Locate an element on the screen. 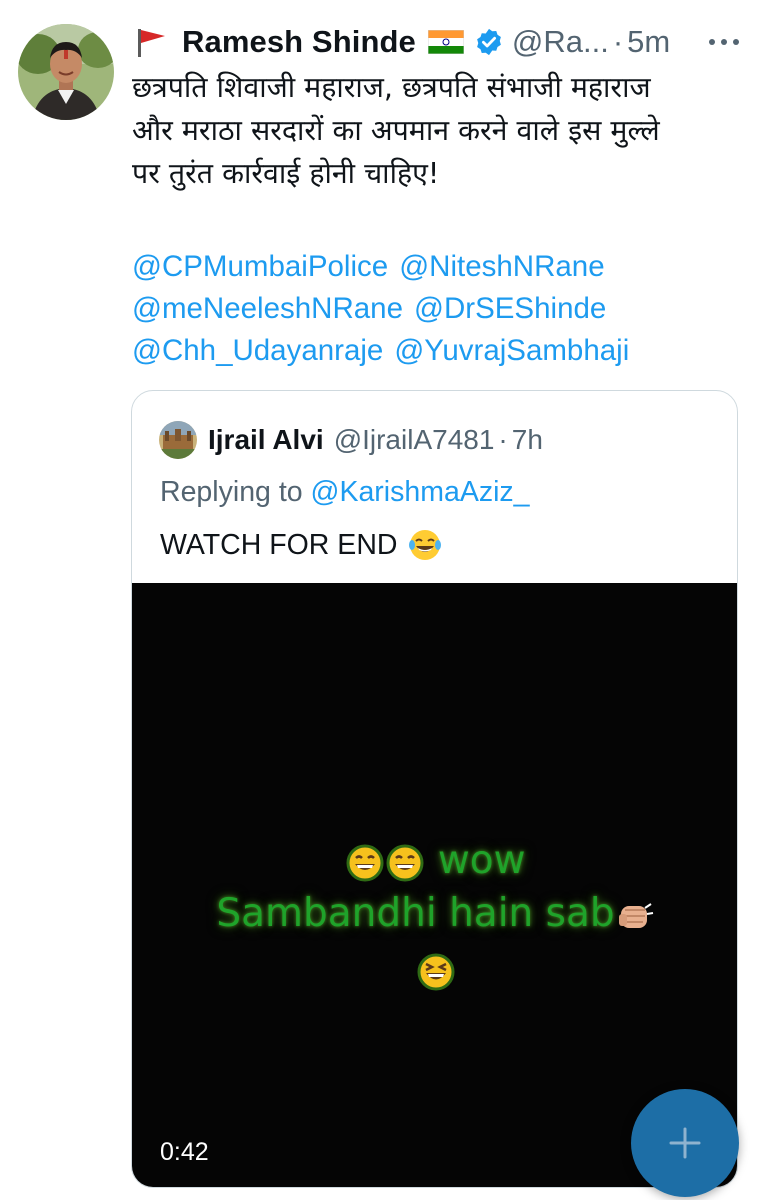 The height and width of the screenshot is (1200, 757). video-caption-line: Sambandhi hain sab is located at coordinates (434, 913).